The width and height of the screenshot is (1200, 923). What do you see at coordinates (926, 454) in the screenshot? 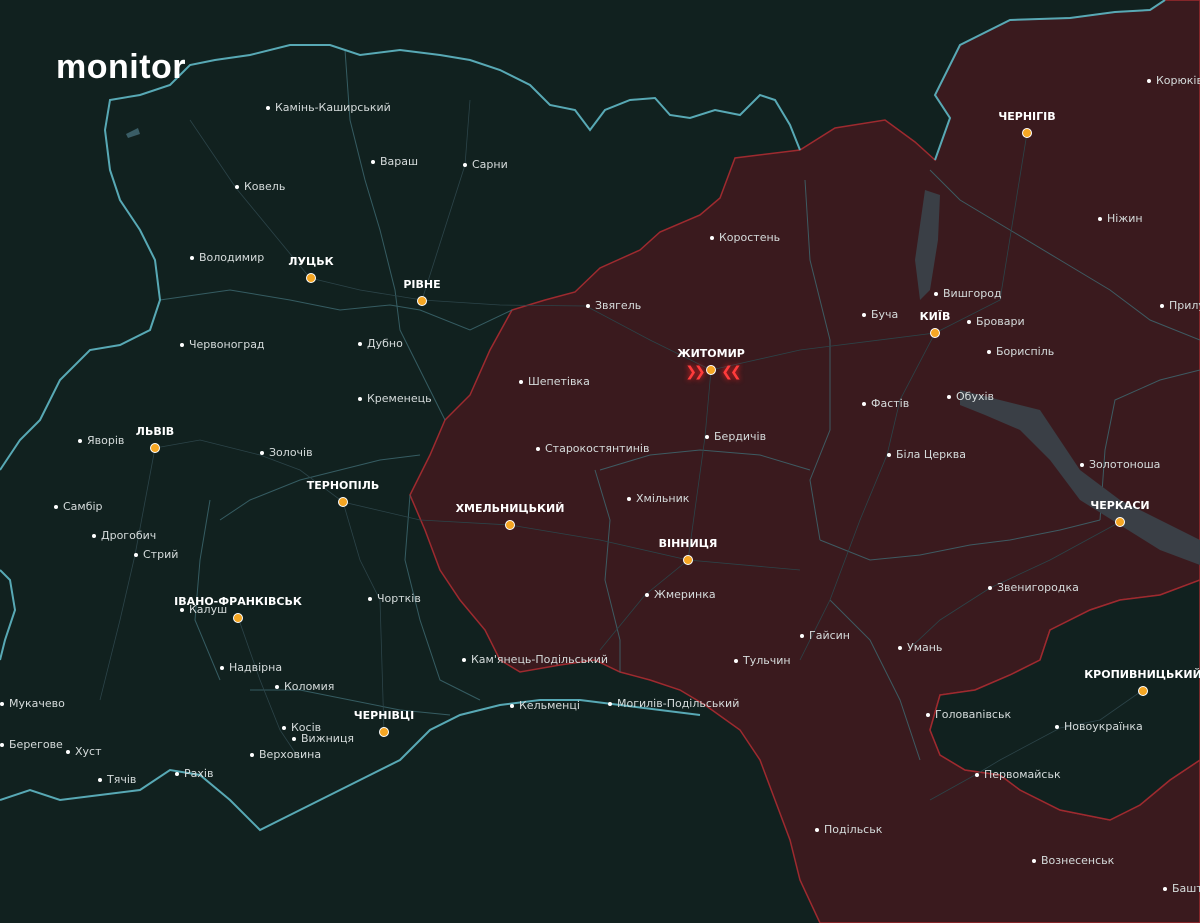
I see `city-label: Біла Церква` at bounding box center [926, 454].